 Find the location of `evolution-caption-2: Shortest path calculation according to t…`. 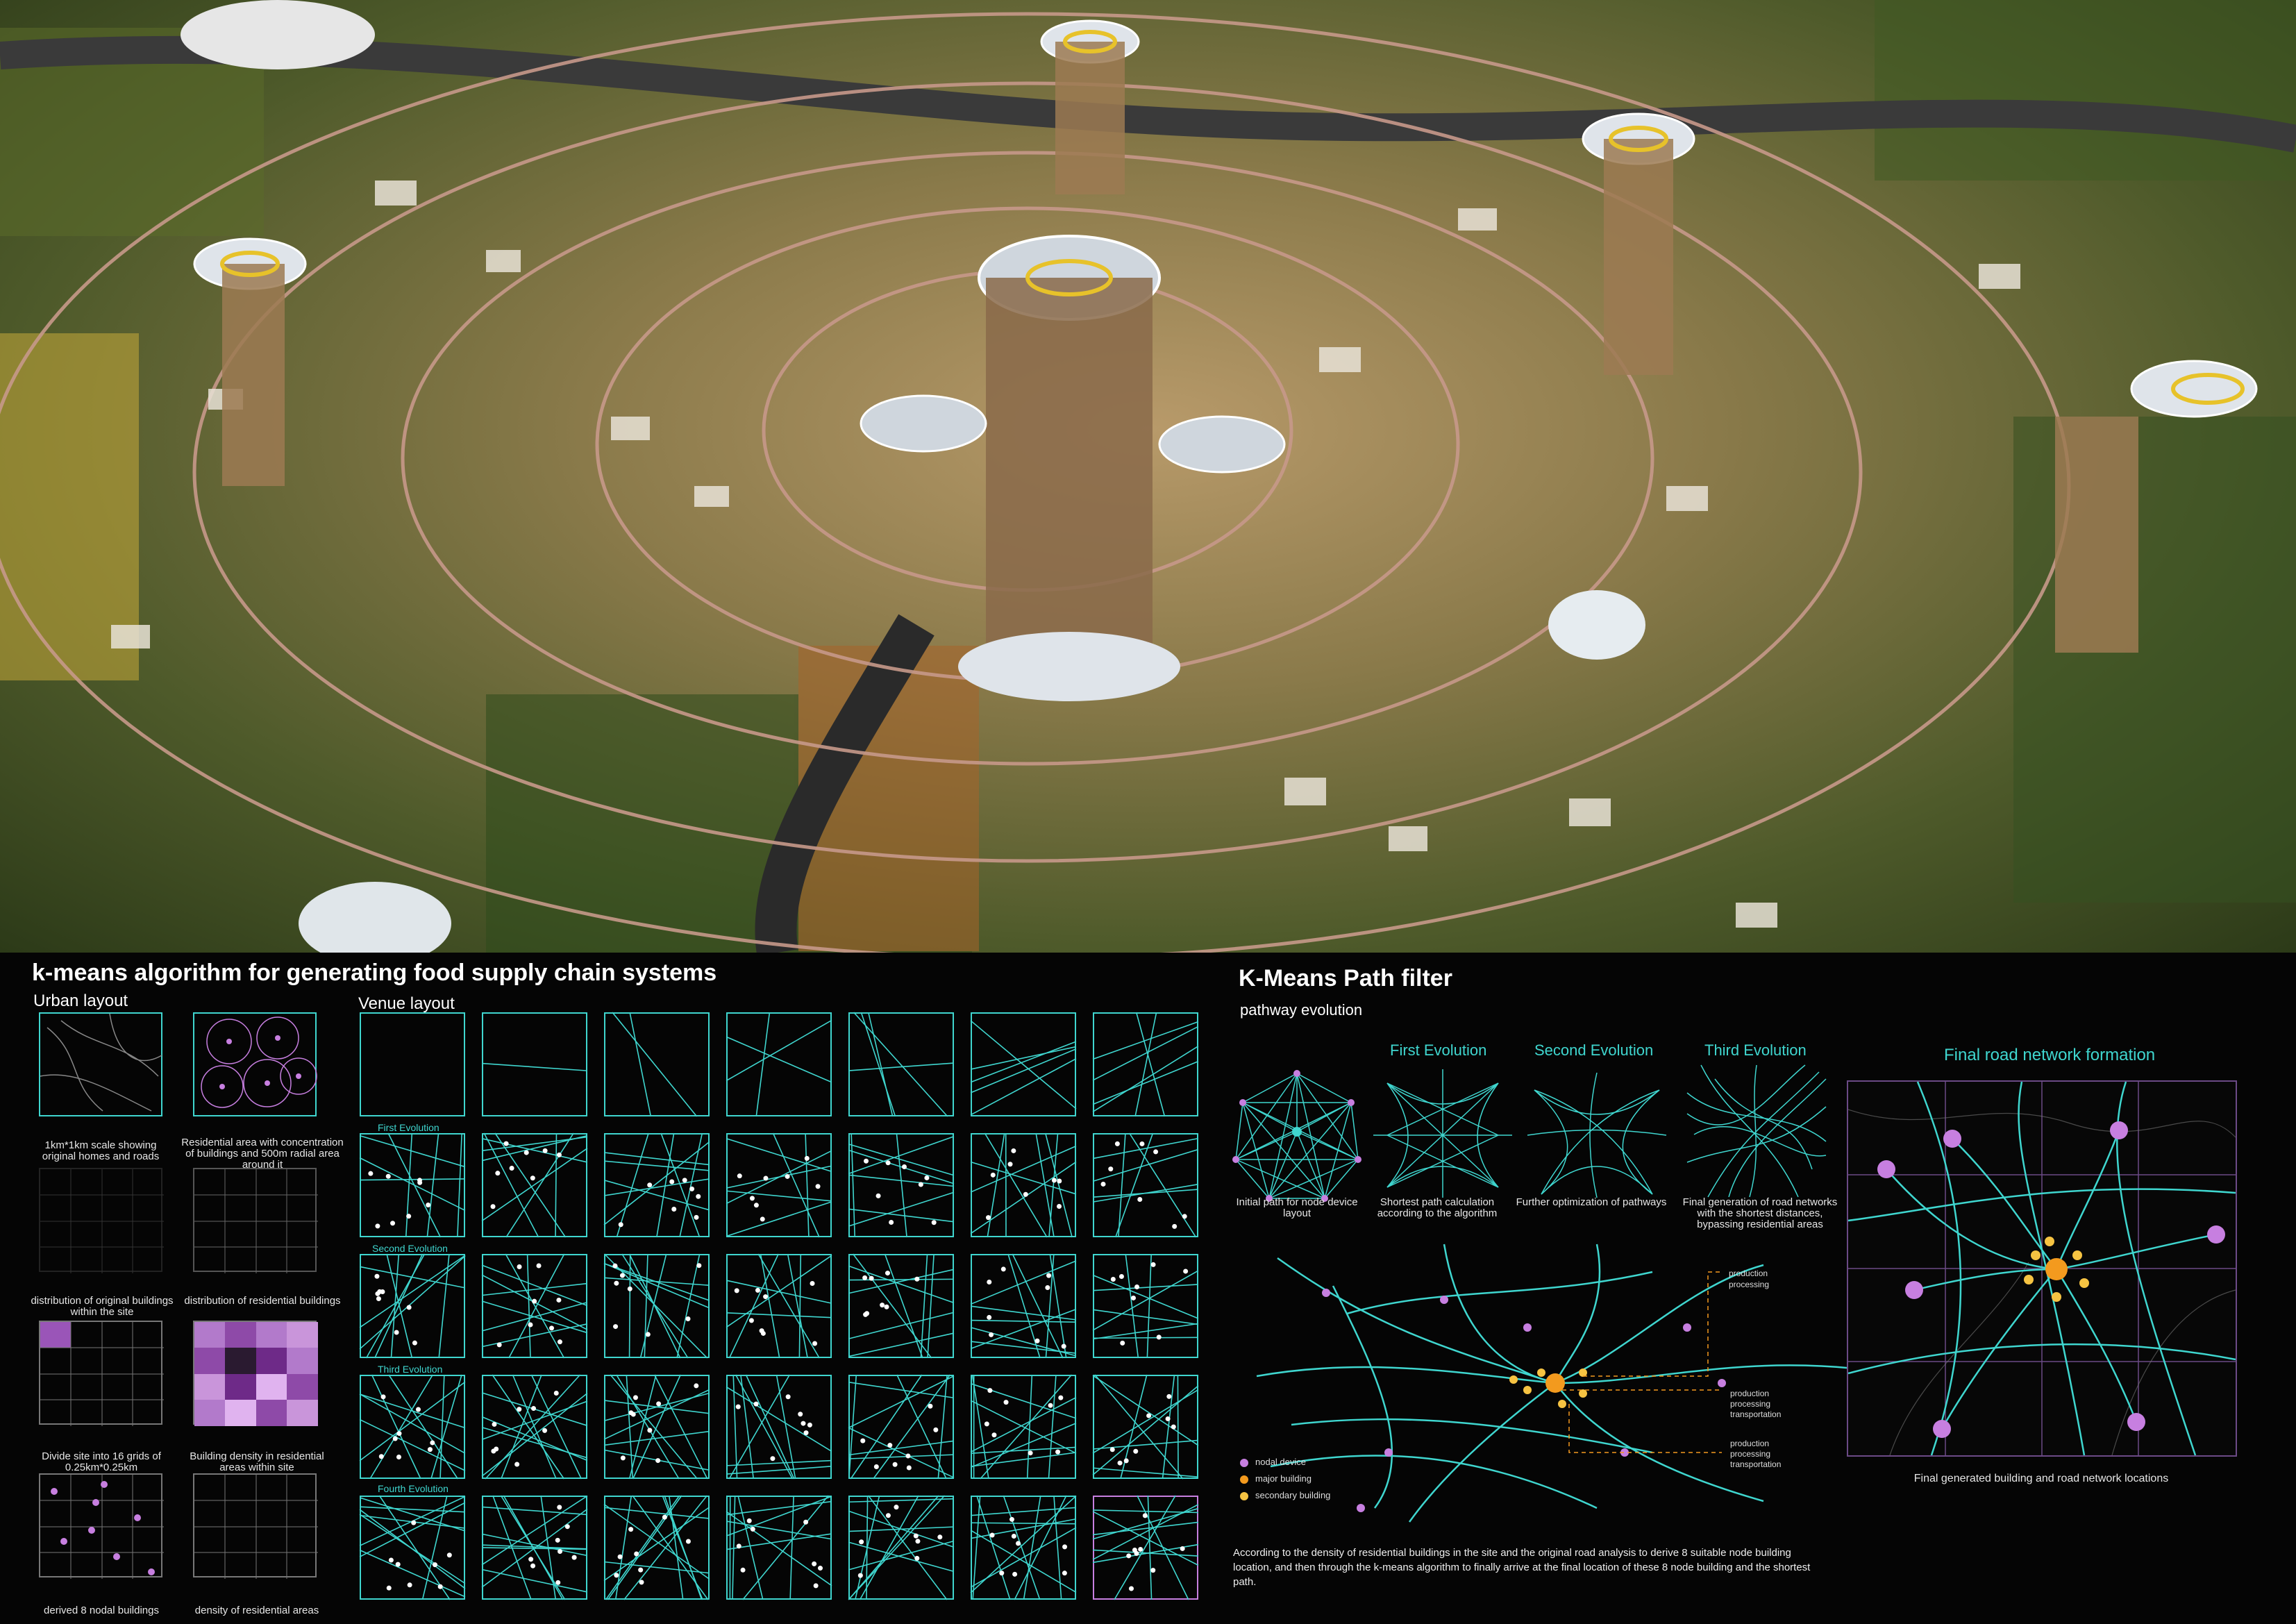

evolution-caption-2: Shortest path calculation according to t… is located at coordinates (1437, 1208).